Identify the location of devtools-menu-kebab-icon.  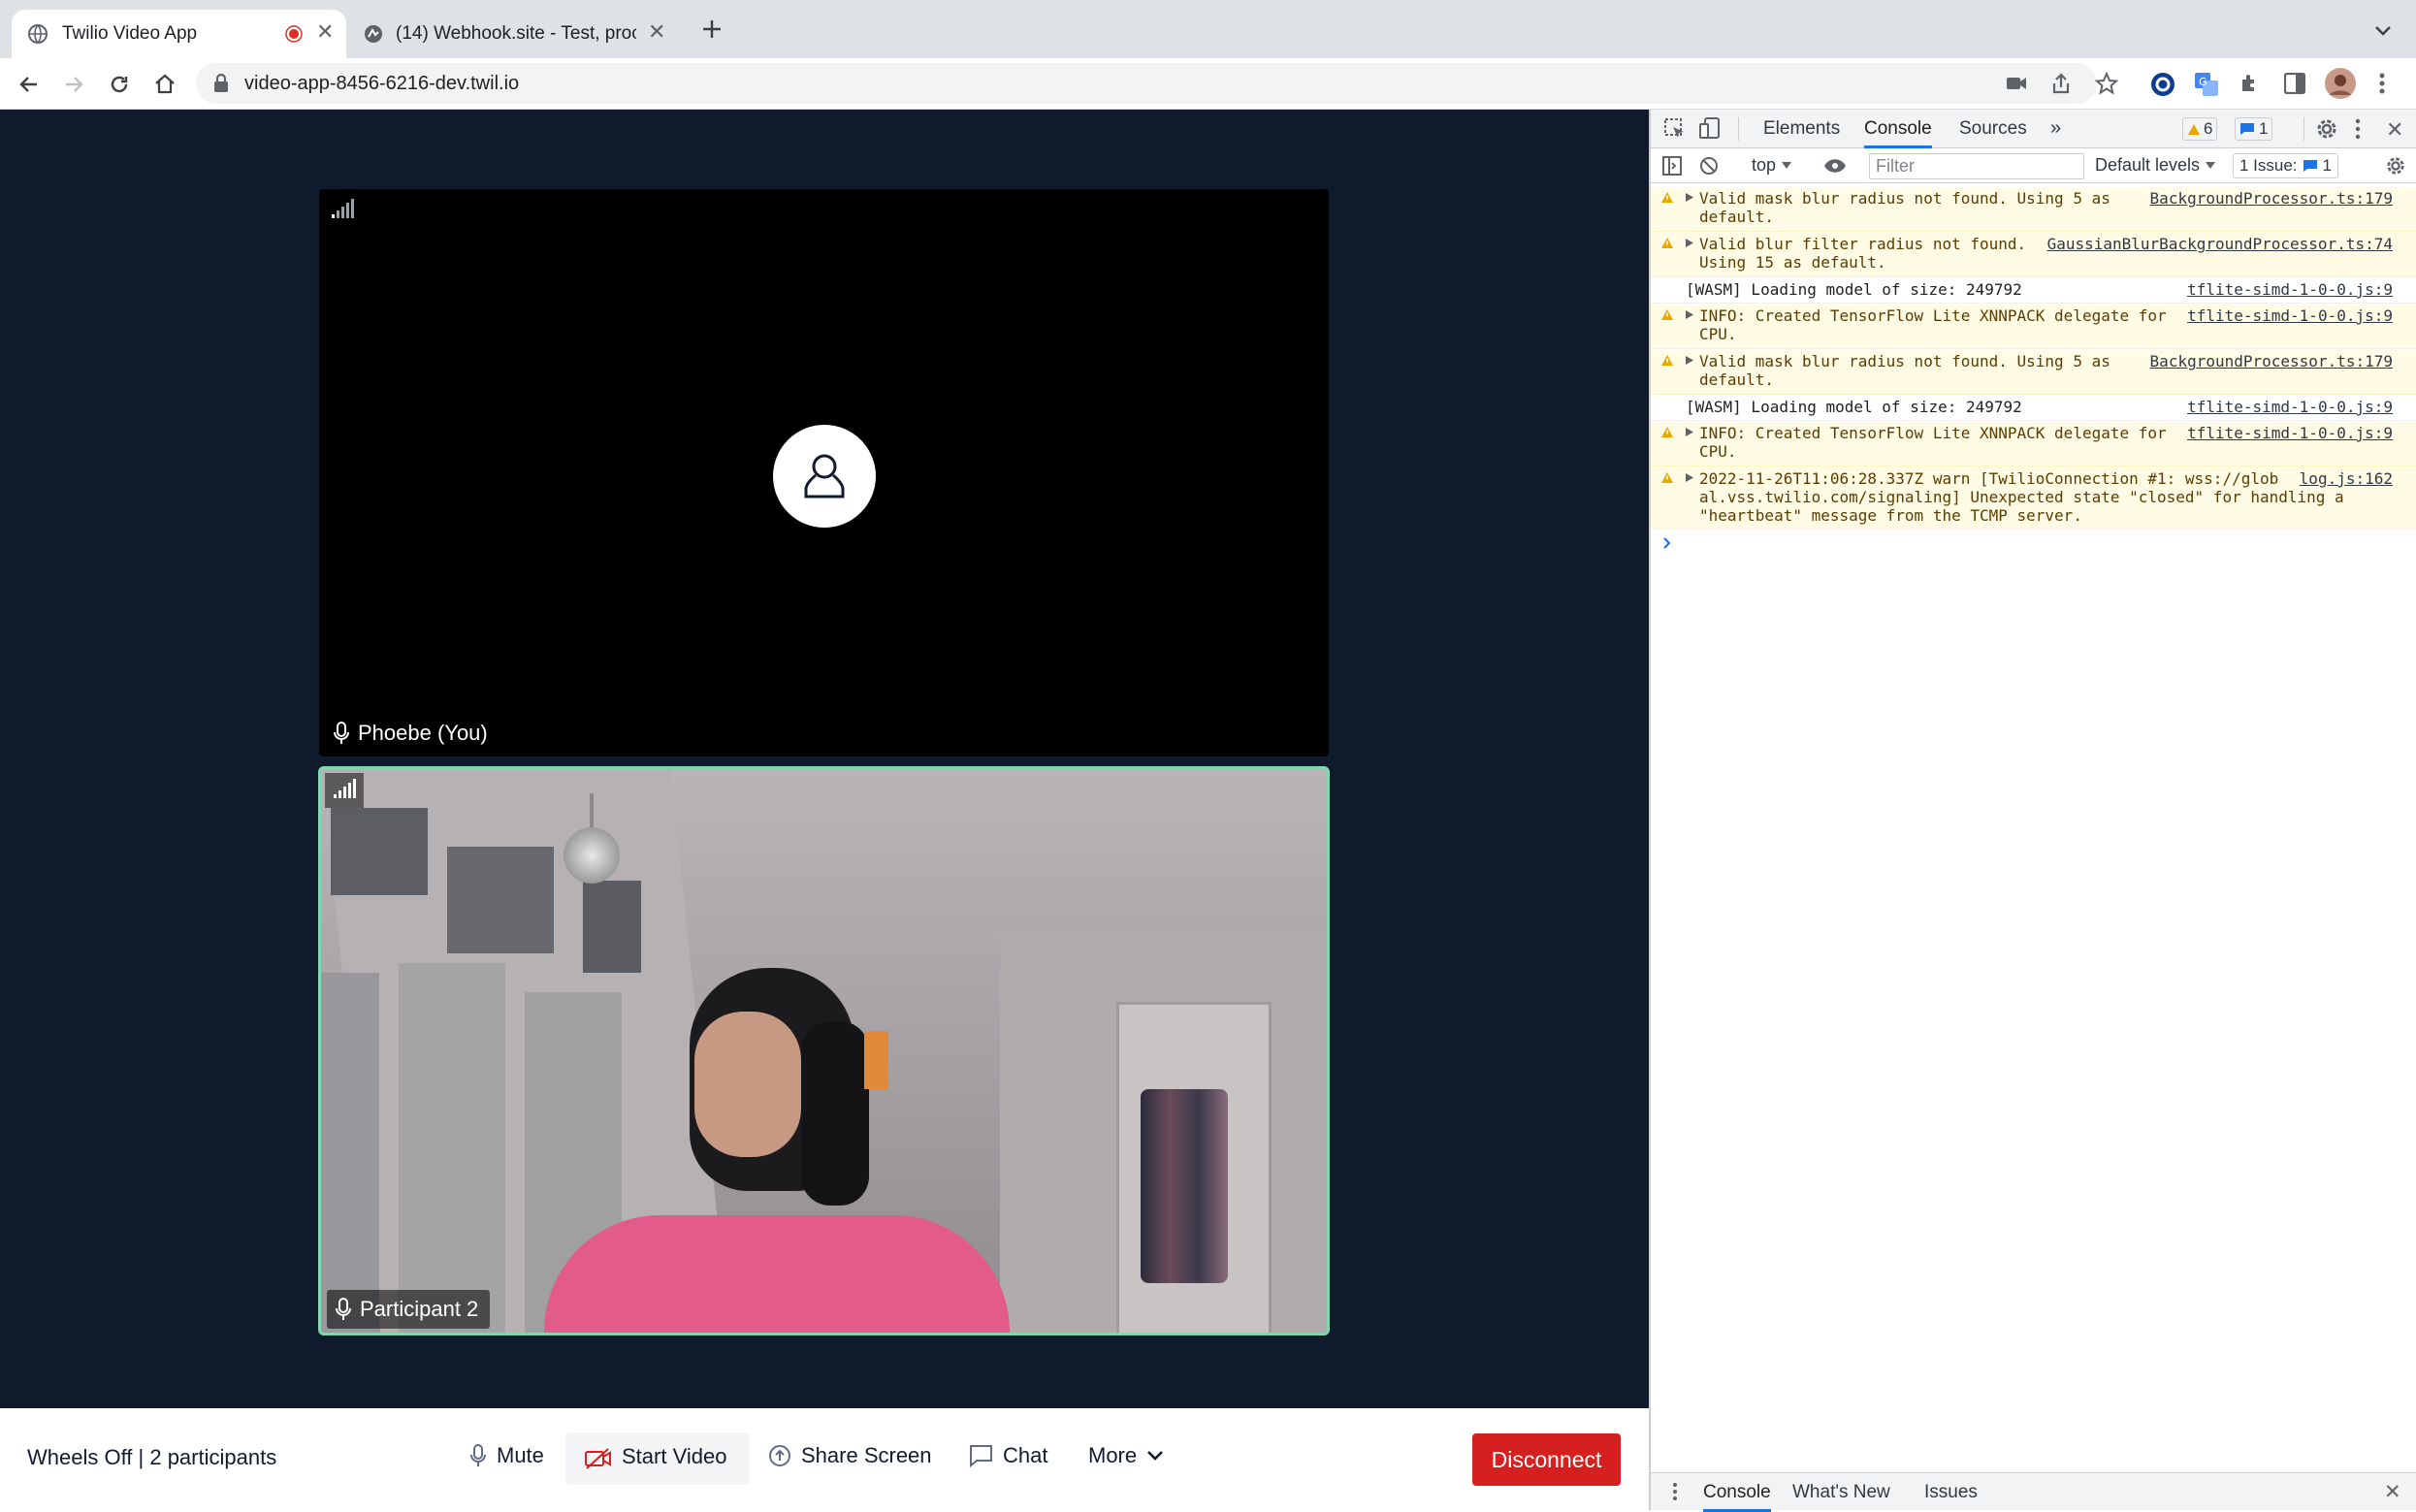
(2358, 129).